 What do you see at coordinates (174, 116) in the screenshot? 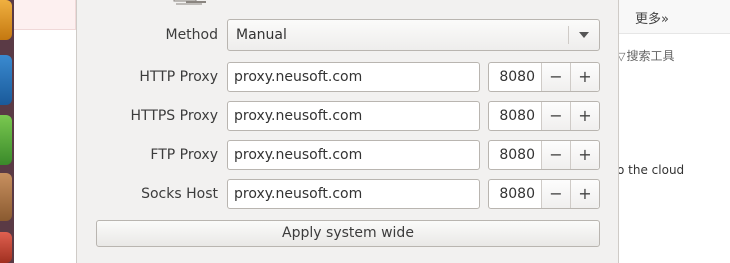
I see `https-proxy-label: HTTPS Proxy` at bounding box center [174, 116].